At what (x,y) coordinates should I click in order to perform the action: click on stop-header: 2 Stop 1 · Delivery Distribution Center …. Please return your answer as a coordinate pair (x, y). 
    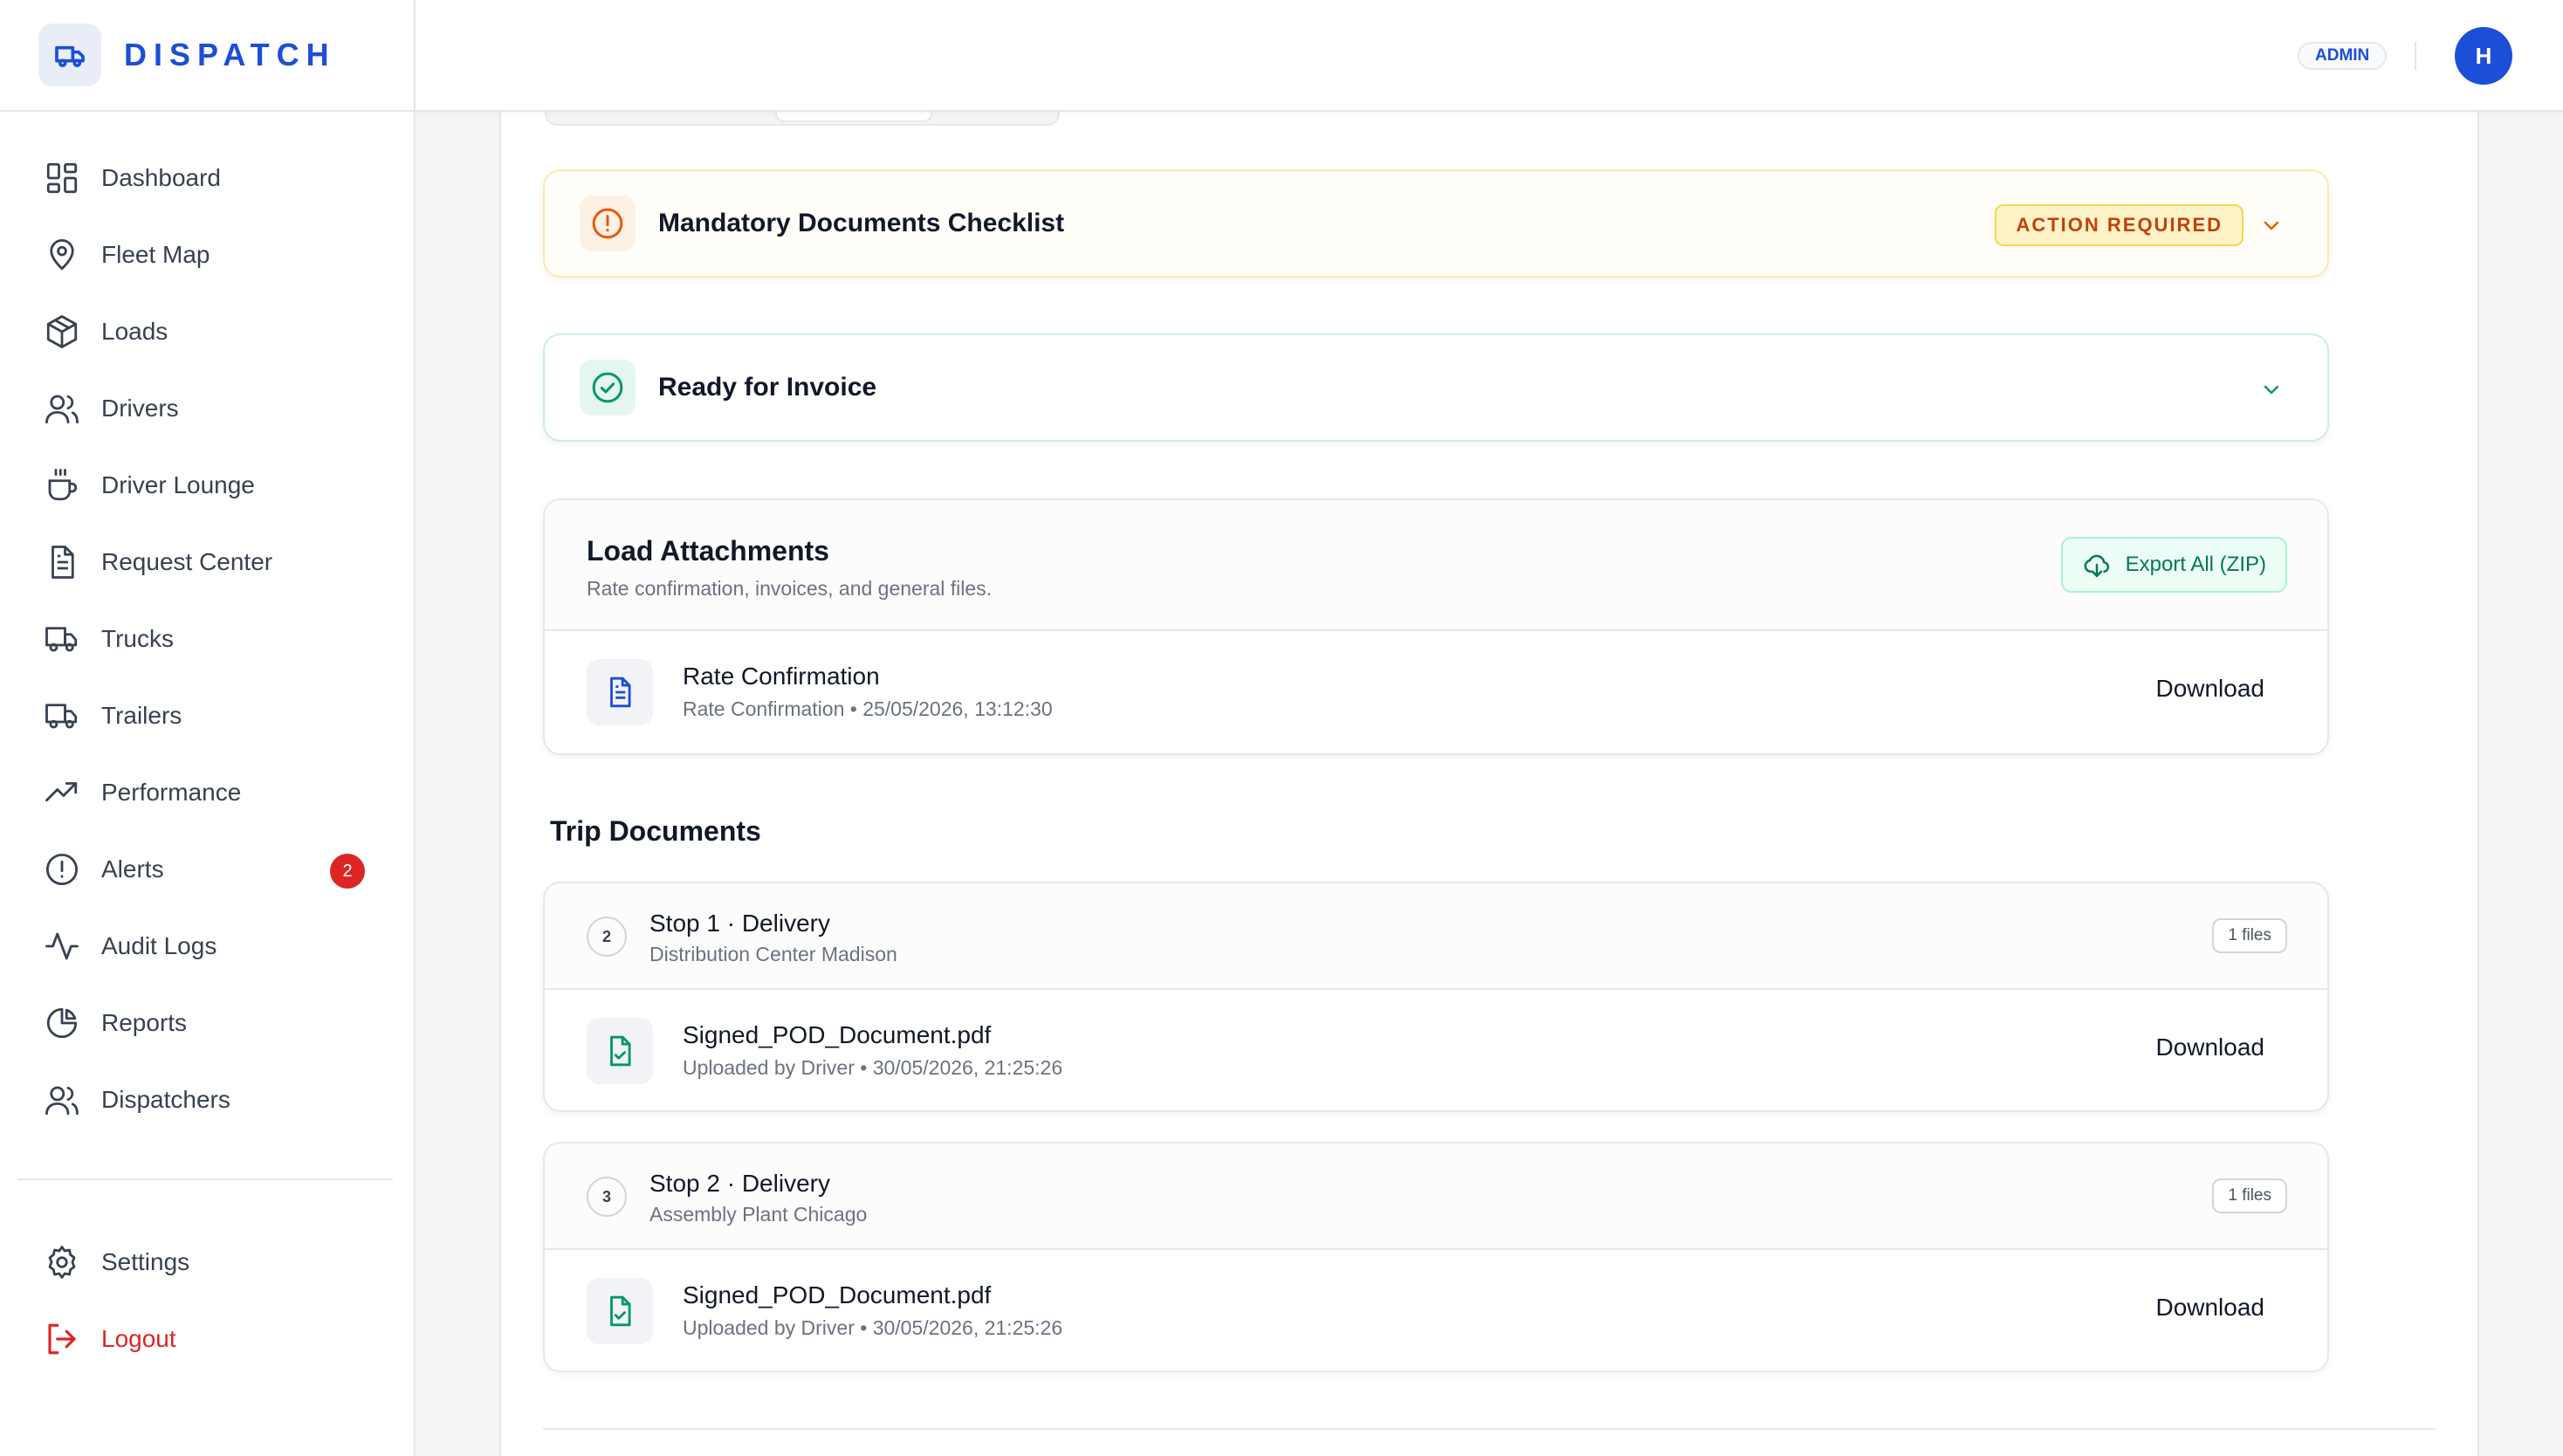
    Looking at the image, I should click on (1436, 936).